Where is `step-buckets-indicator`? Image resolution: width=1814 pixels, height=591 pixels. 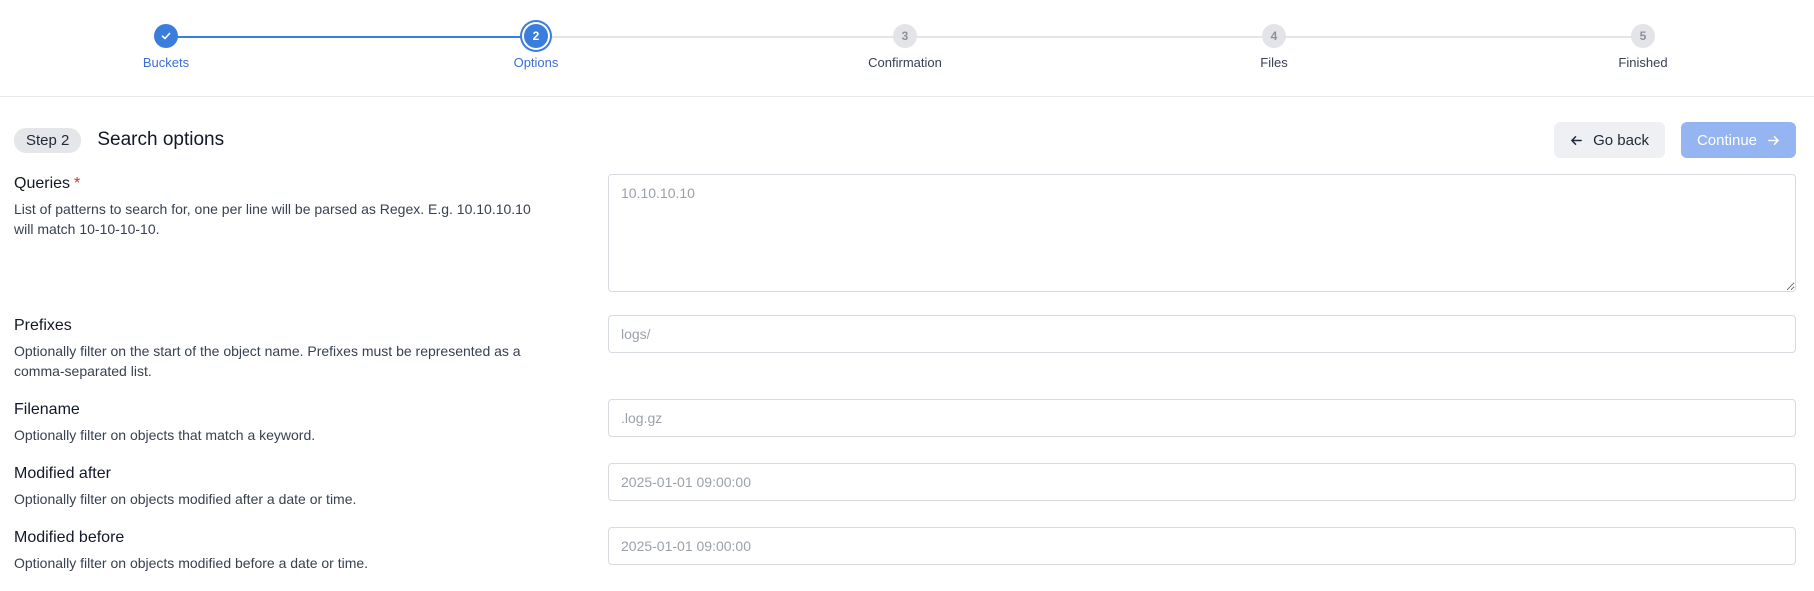 step-buckets-indicator is located at coordinates (166, 36).